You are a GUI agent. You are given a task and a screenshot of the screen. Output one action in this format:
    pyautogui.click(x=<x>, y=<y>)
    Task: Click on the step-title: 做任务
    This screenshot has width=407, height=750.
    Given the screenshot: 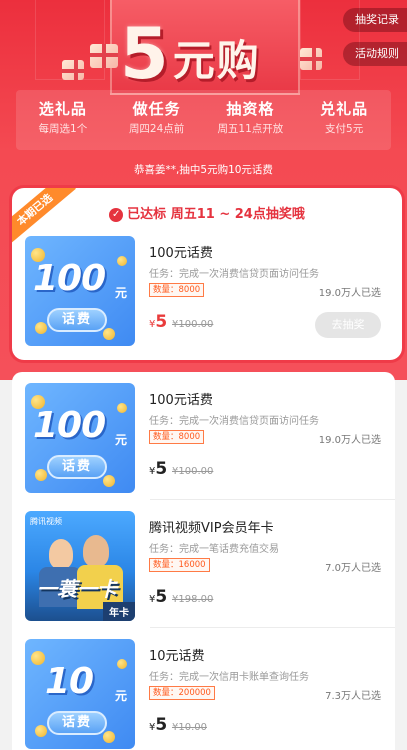 What is the action you would take?
    pyautogui.click(x=156, y=109)
    